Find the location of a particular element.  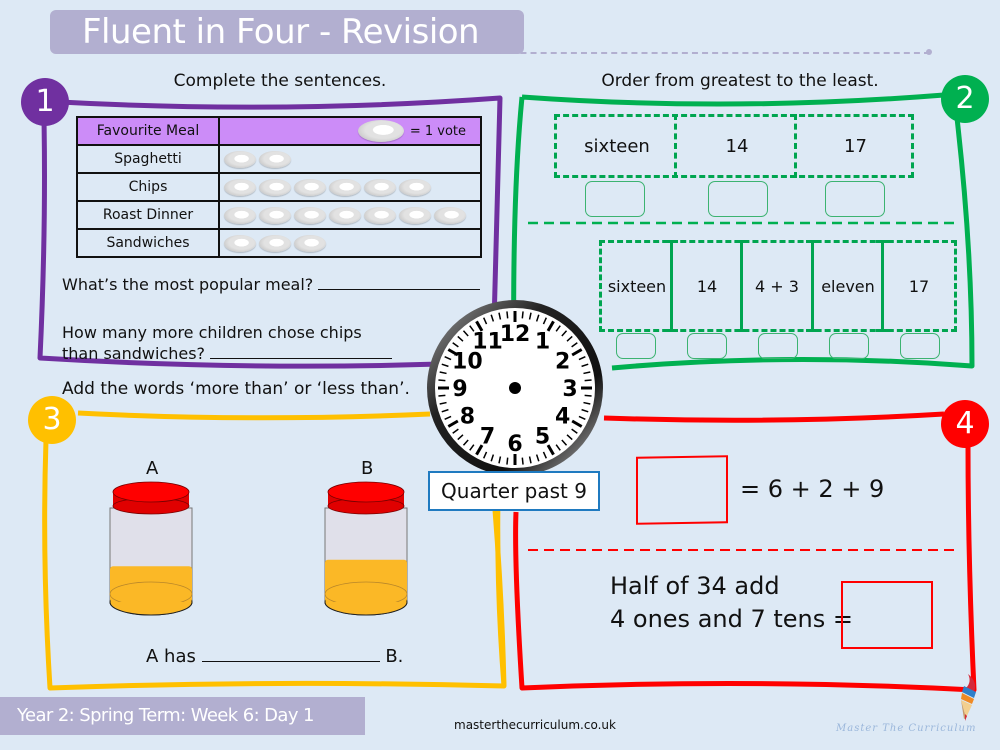

q1-question-2-line1: How many more children chose chips is located at coordinates (212, 332).